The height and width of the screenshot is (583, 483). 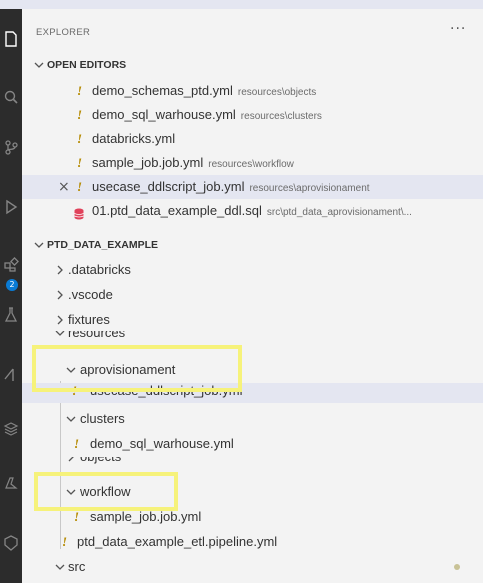 What do you see at coordinates (148, 162) in the screenshot?
I see `open-editor-filename: sample_job.job.yml` at bounding box center [148, 162].